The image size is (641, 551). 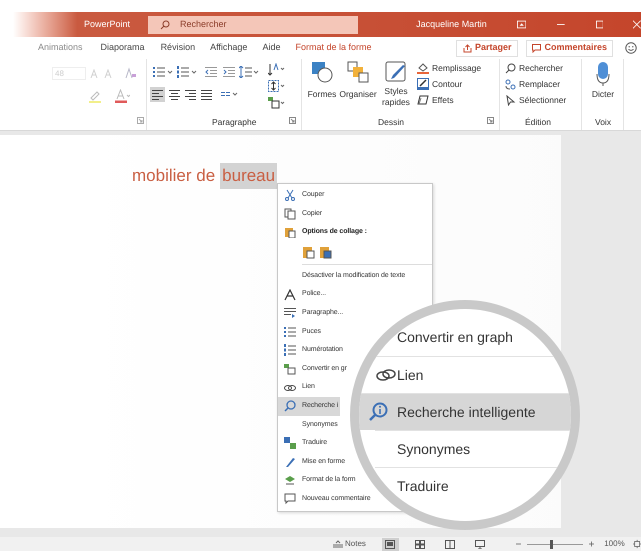 What do you see at coordinates (229, 72) in the screenshot?
I see `increase-indent-icon` at bounding box center [229, 72].